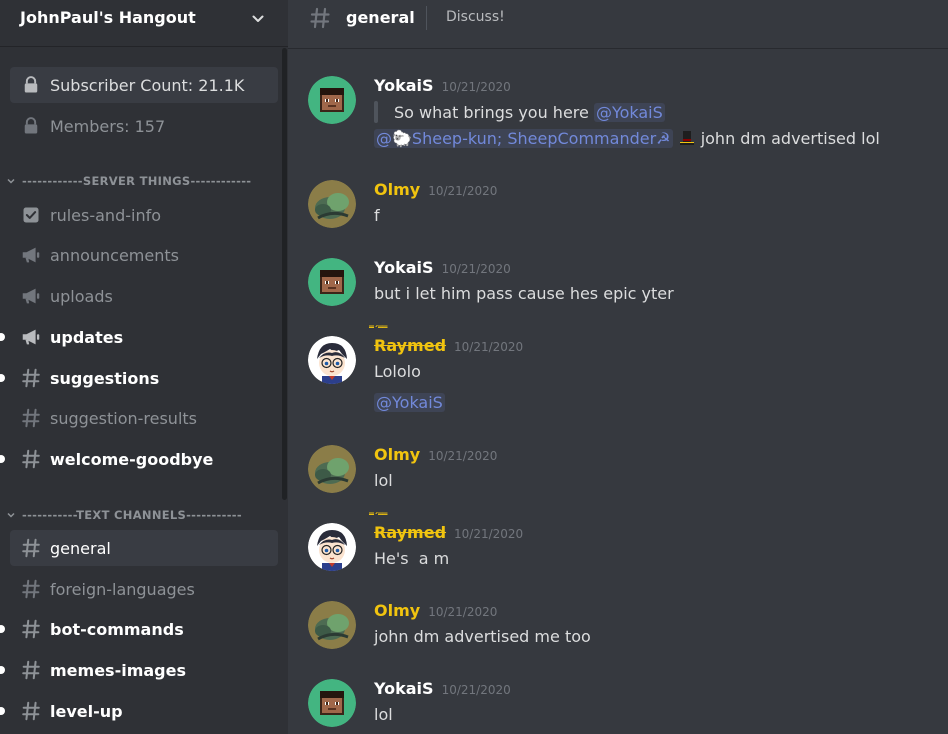 Image resolution: width=948 pixels, height=734 pixels. Describe the element at coordinates (523, 138) in the screenshot. I see `user-mention: @🐑Sheep-kun; SheepCommander☭` at that location.